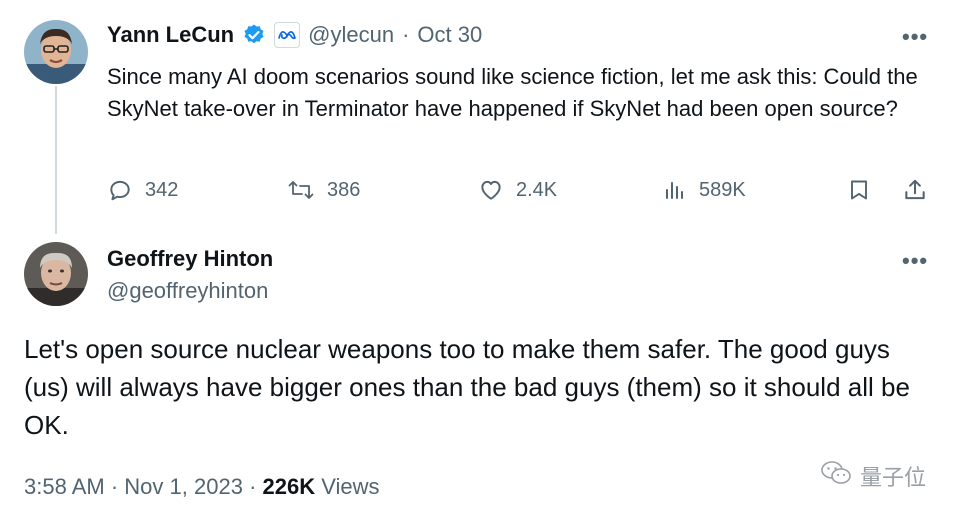 The height and width of the screenshot is (512, 956). Describe the element at coordinates (289, 486) in the screenshot. I see `views-total: 226K` at that location.